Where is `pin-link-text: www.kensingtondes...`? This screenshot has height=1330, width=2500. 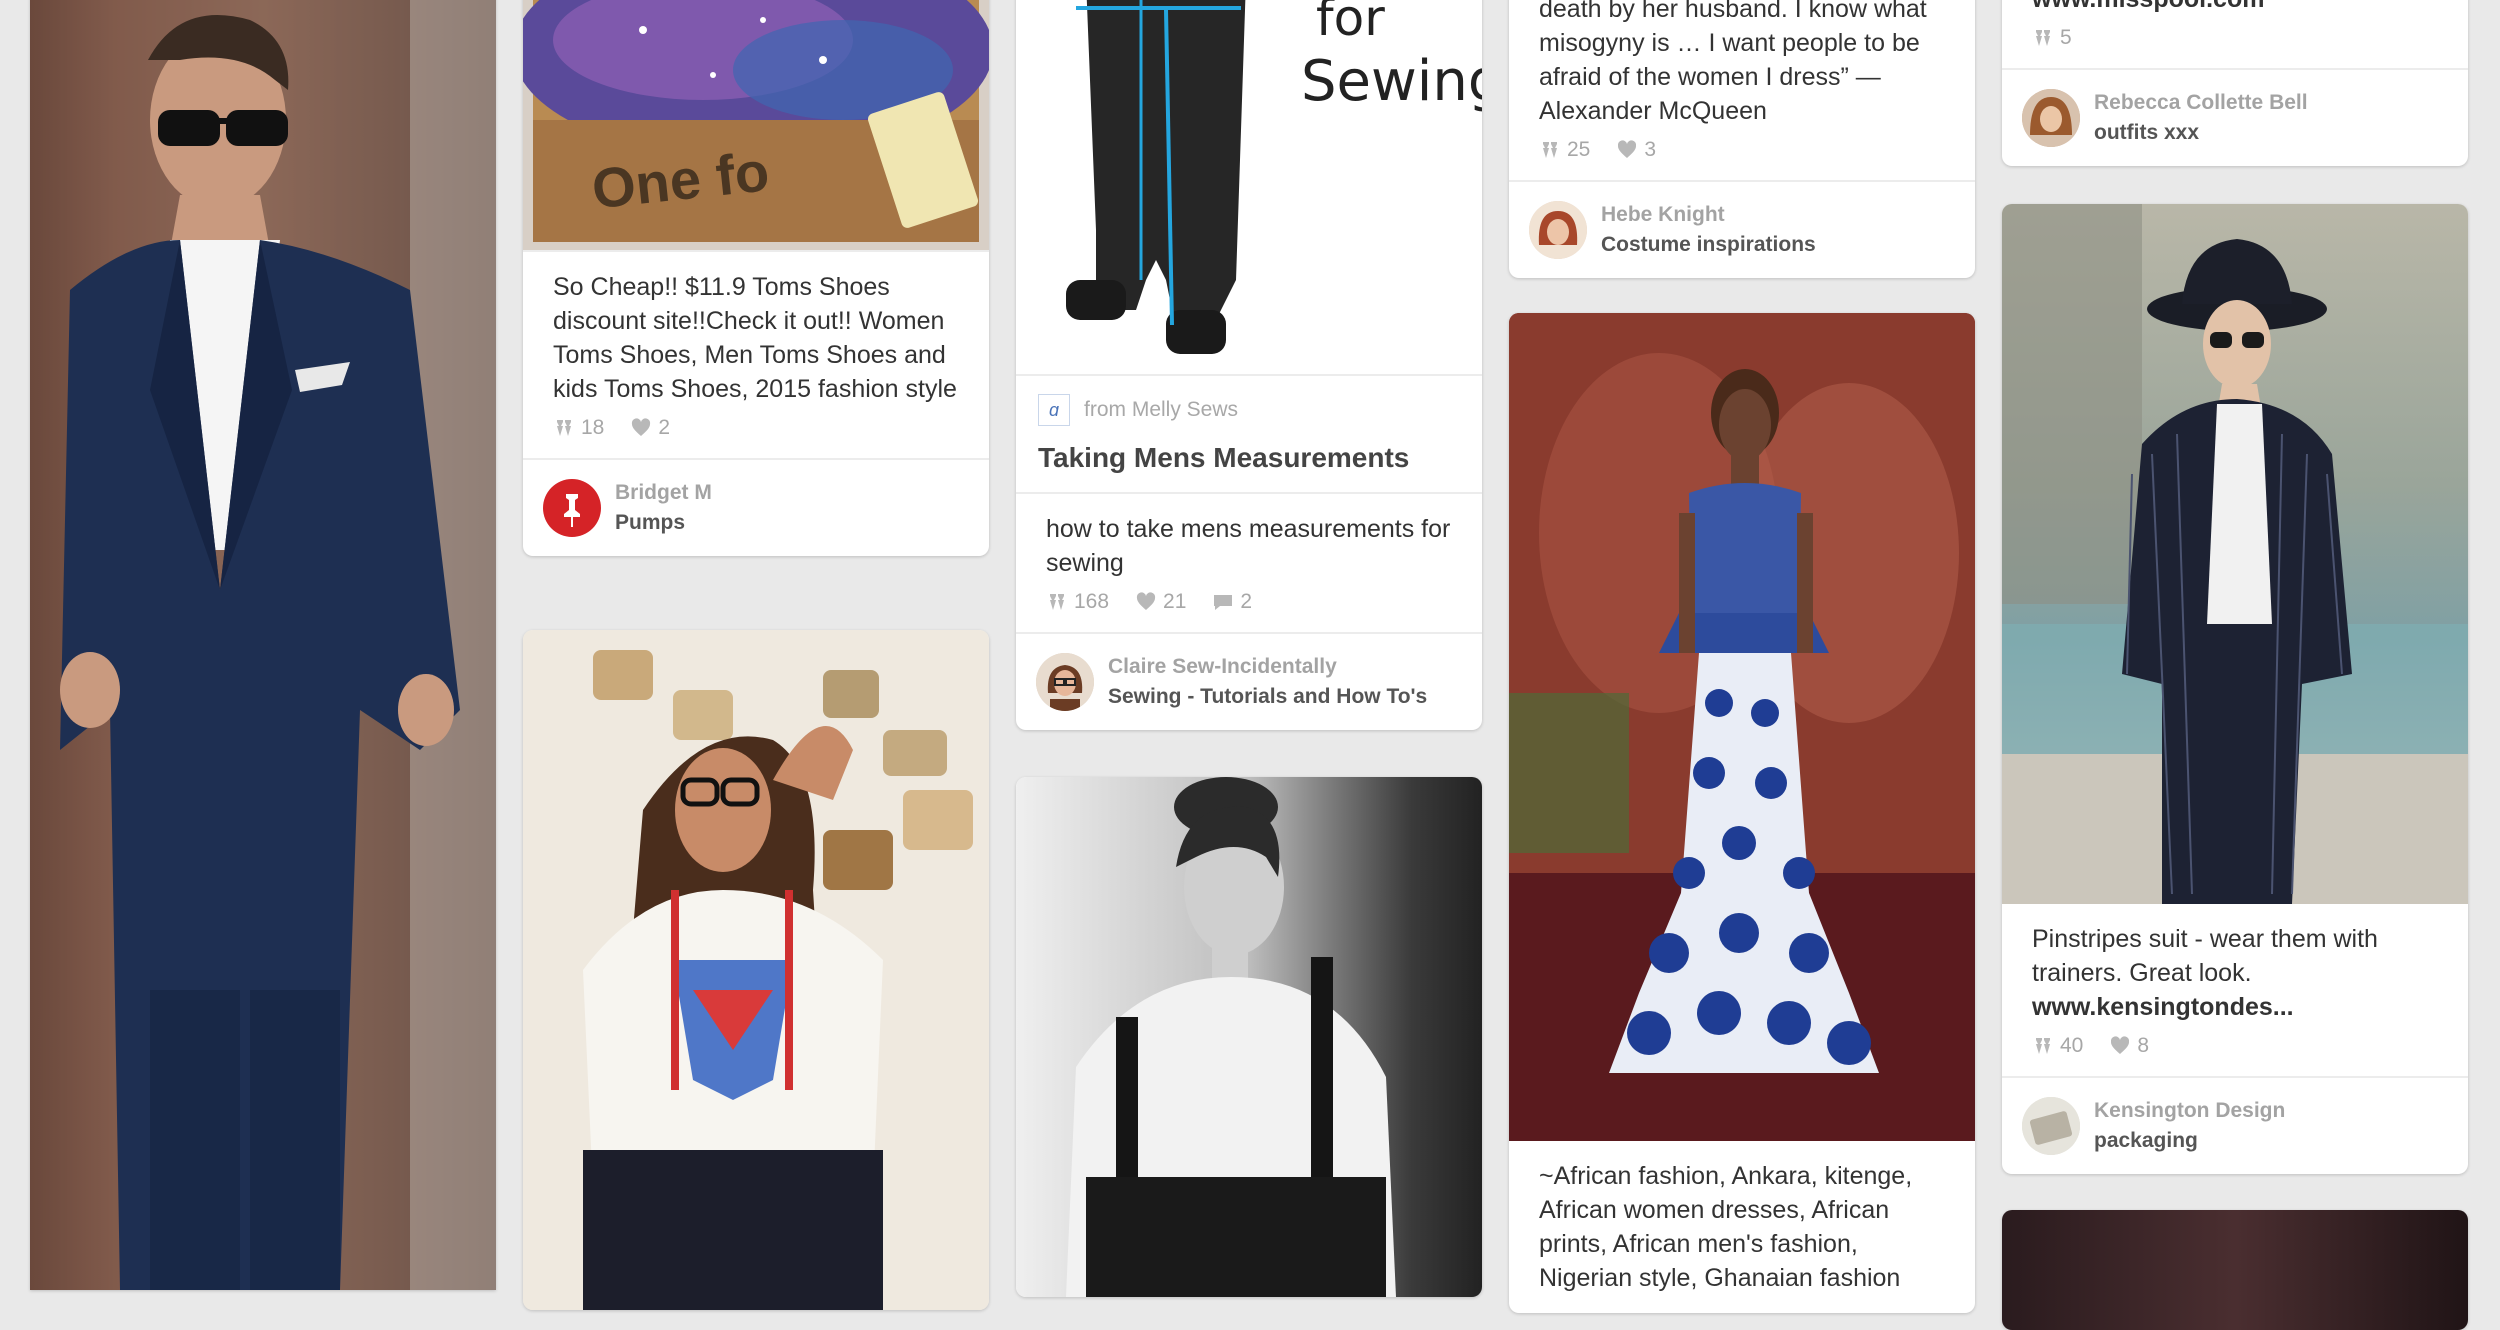
pin-link-text: www.kensingtondes... is located at coordinates (2163, 1007).